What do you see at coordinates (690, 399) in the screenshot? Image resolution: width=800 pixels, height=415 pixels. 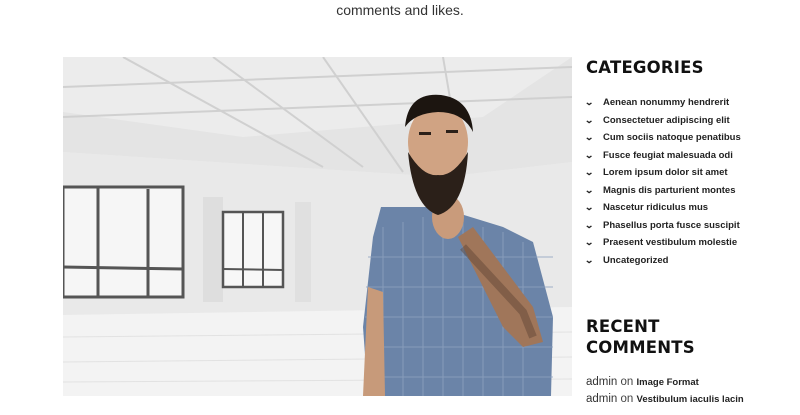 I see `comment-post-link: Vestibulum iaculis lacin` at bounding box center [690, 399].